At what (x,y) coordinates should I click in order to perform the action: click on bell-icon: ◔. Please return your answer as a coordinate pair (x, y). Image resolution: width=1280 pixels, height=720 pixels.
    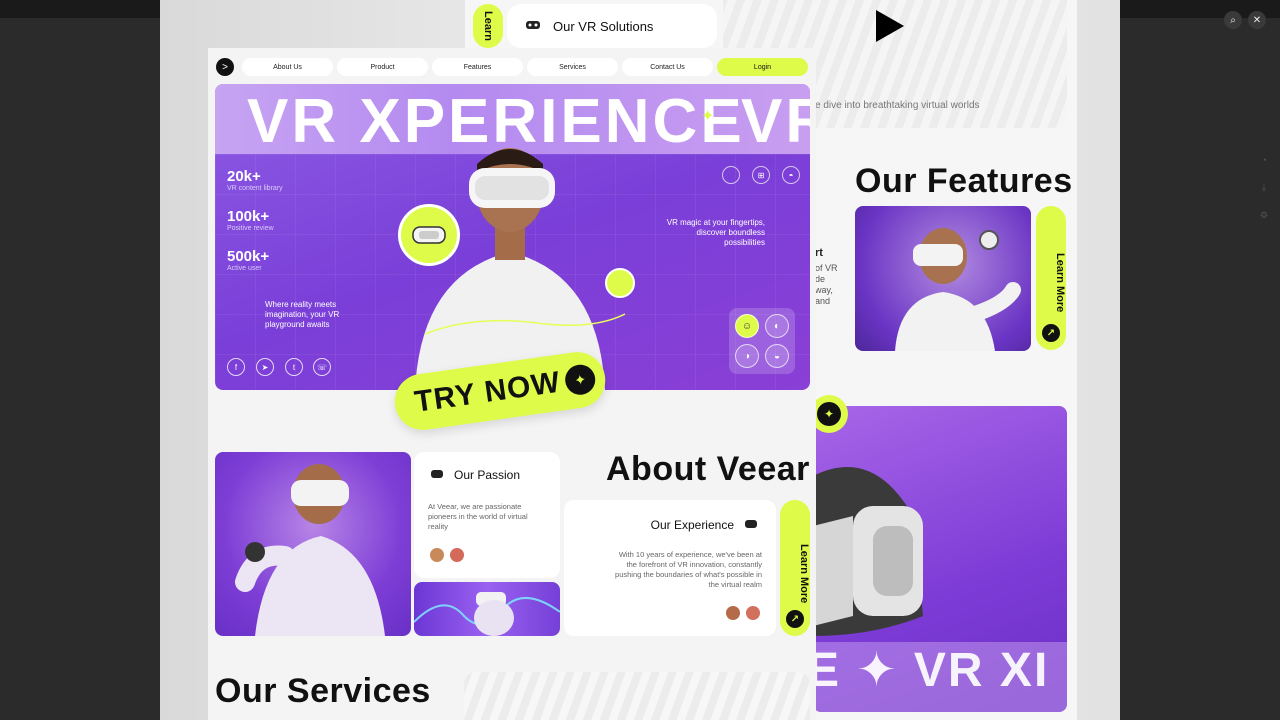
    Looking at the image, I should click on (1264, 161).